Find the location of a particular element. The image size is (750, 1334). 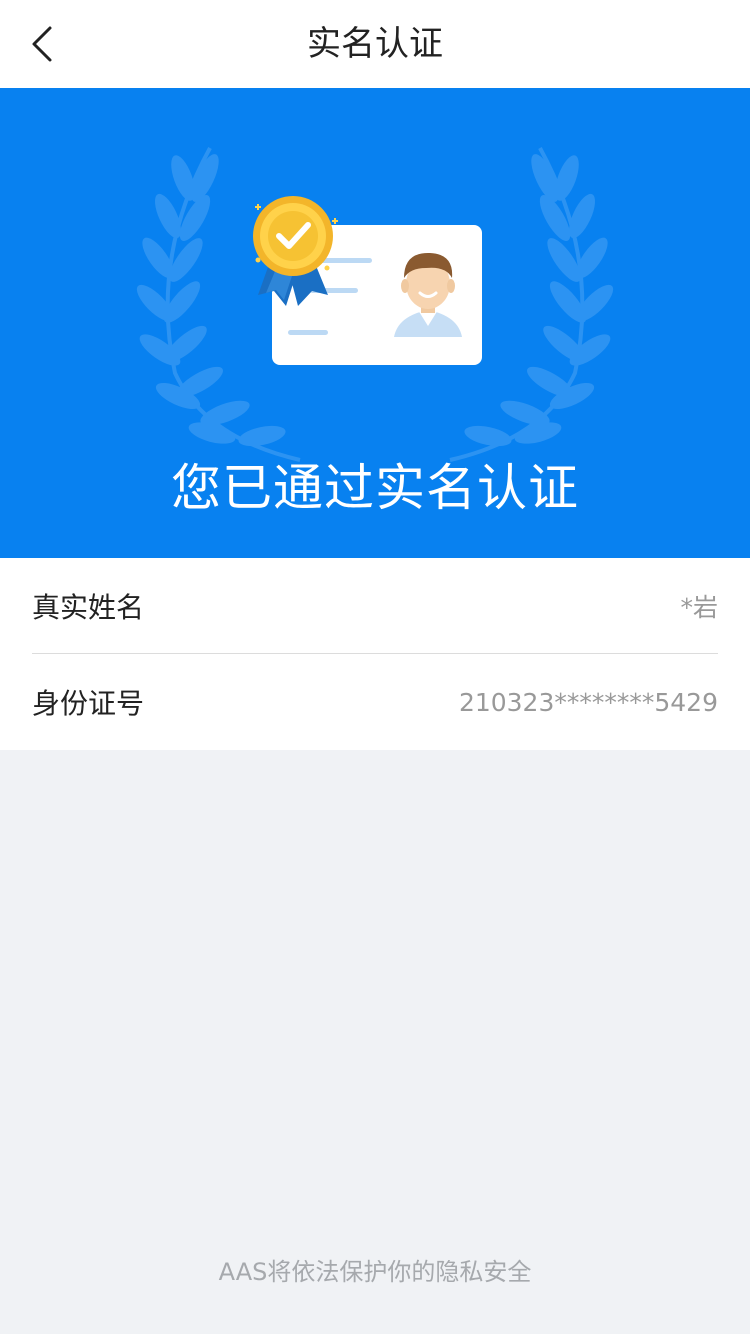

real-name-value: *岩 is located at coordinates (699, 607).